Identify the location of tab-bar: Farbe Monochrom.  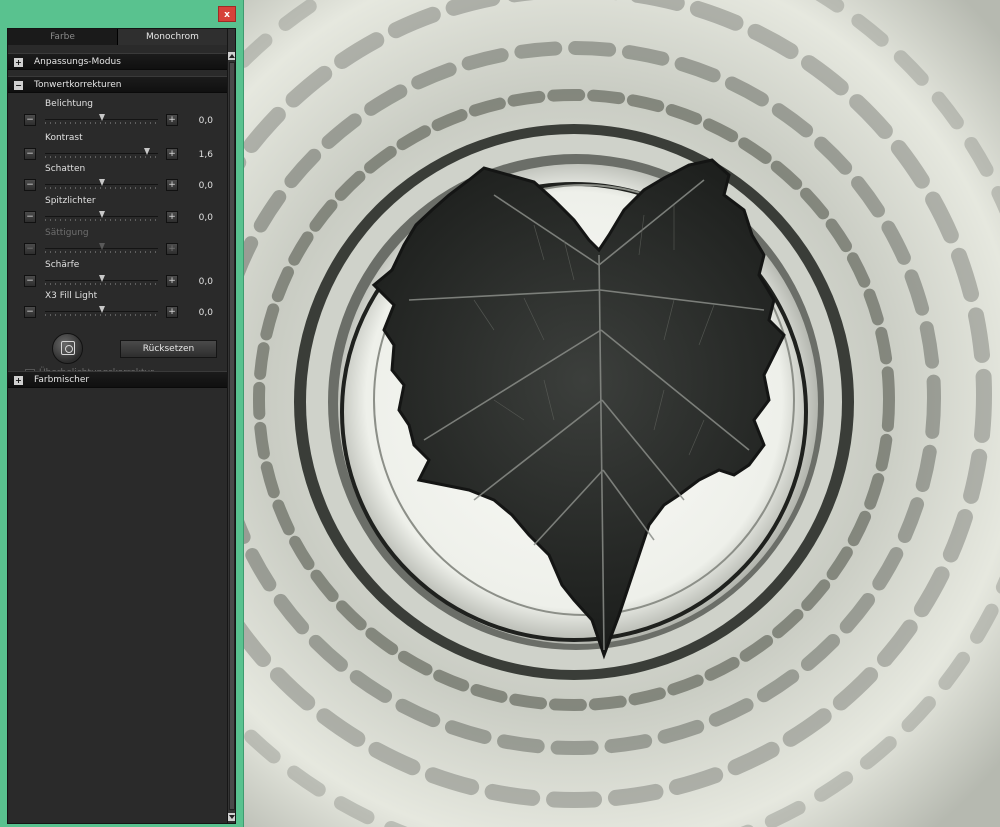
(117, 37).